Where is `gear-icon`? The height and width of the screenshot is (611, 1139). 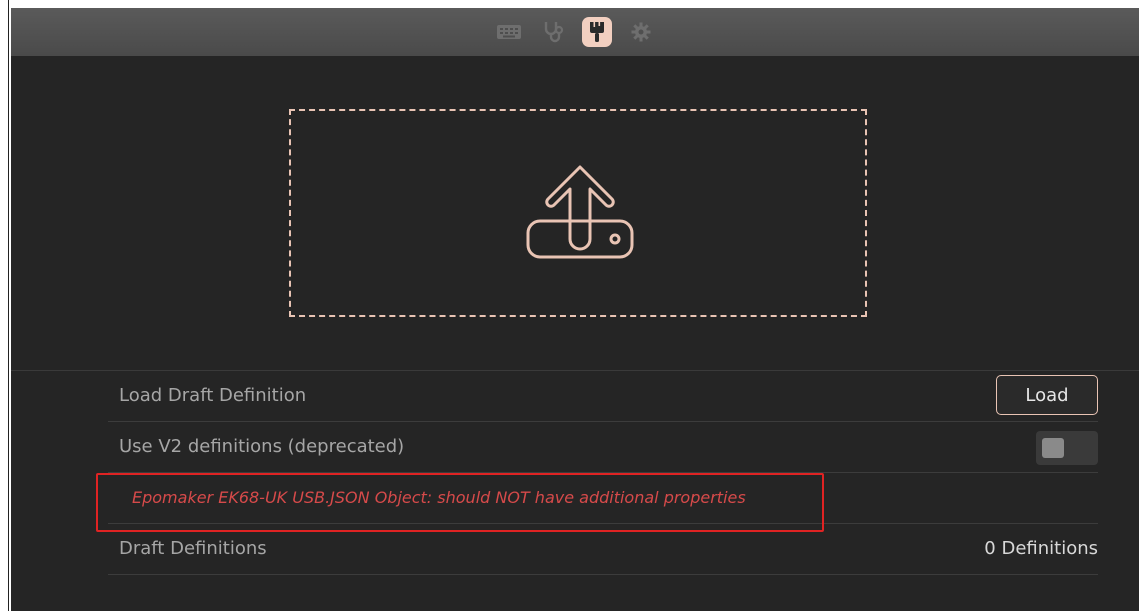 gear-icon is located at coordinates (641, 32).